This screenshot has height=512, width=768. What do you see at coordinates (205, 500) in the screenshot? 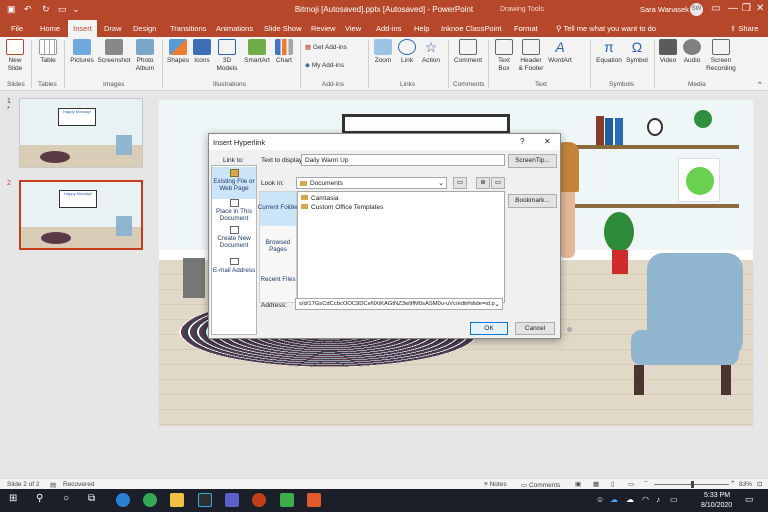
I see `app-icon` at bounding box center [205, 500].